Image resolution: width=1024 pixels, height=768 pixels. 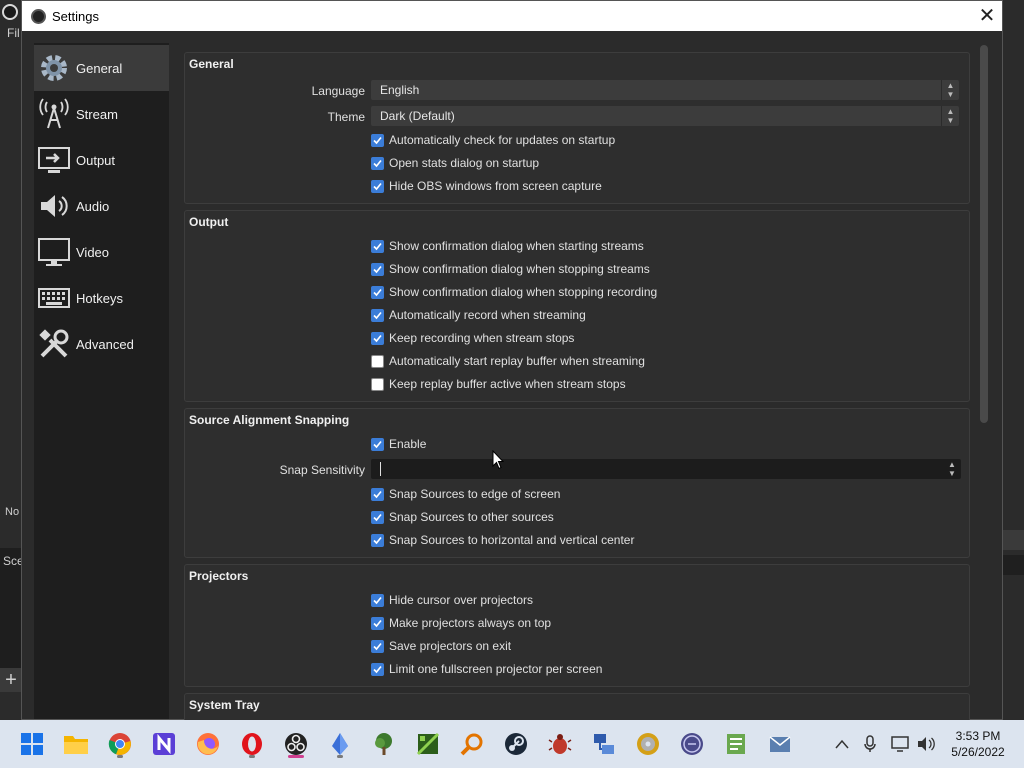 I want to click on group-title-general: General, so click(x=211, y=64).